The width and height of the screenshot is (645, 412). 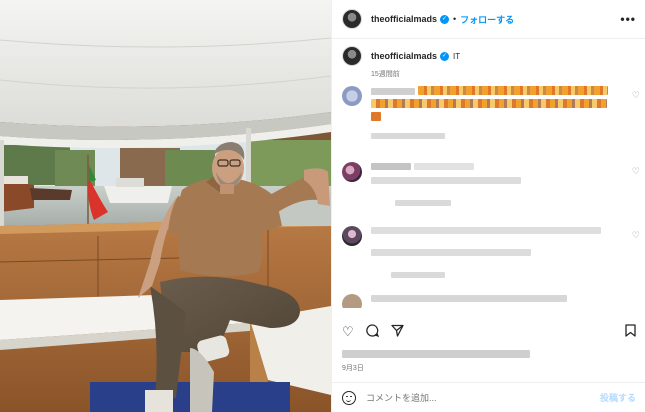 I want to click on likes-summary, so click(x=442, y=355).